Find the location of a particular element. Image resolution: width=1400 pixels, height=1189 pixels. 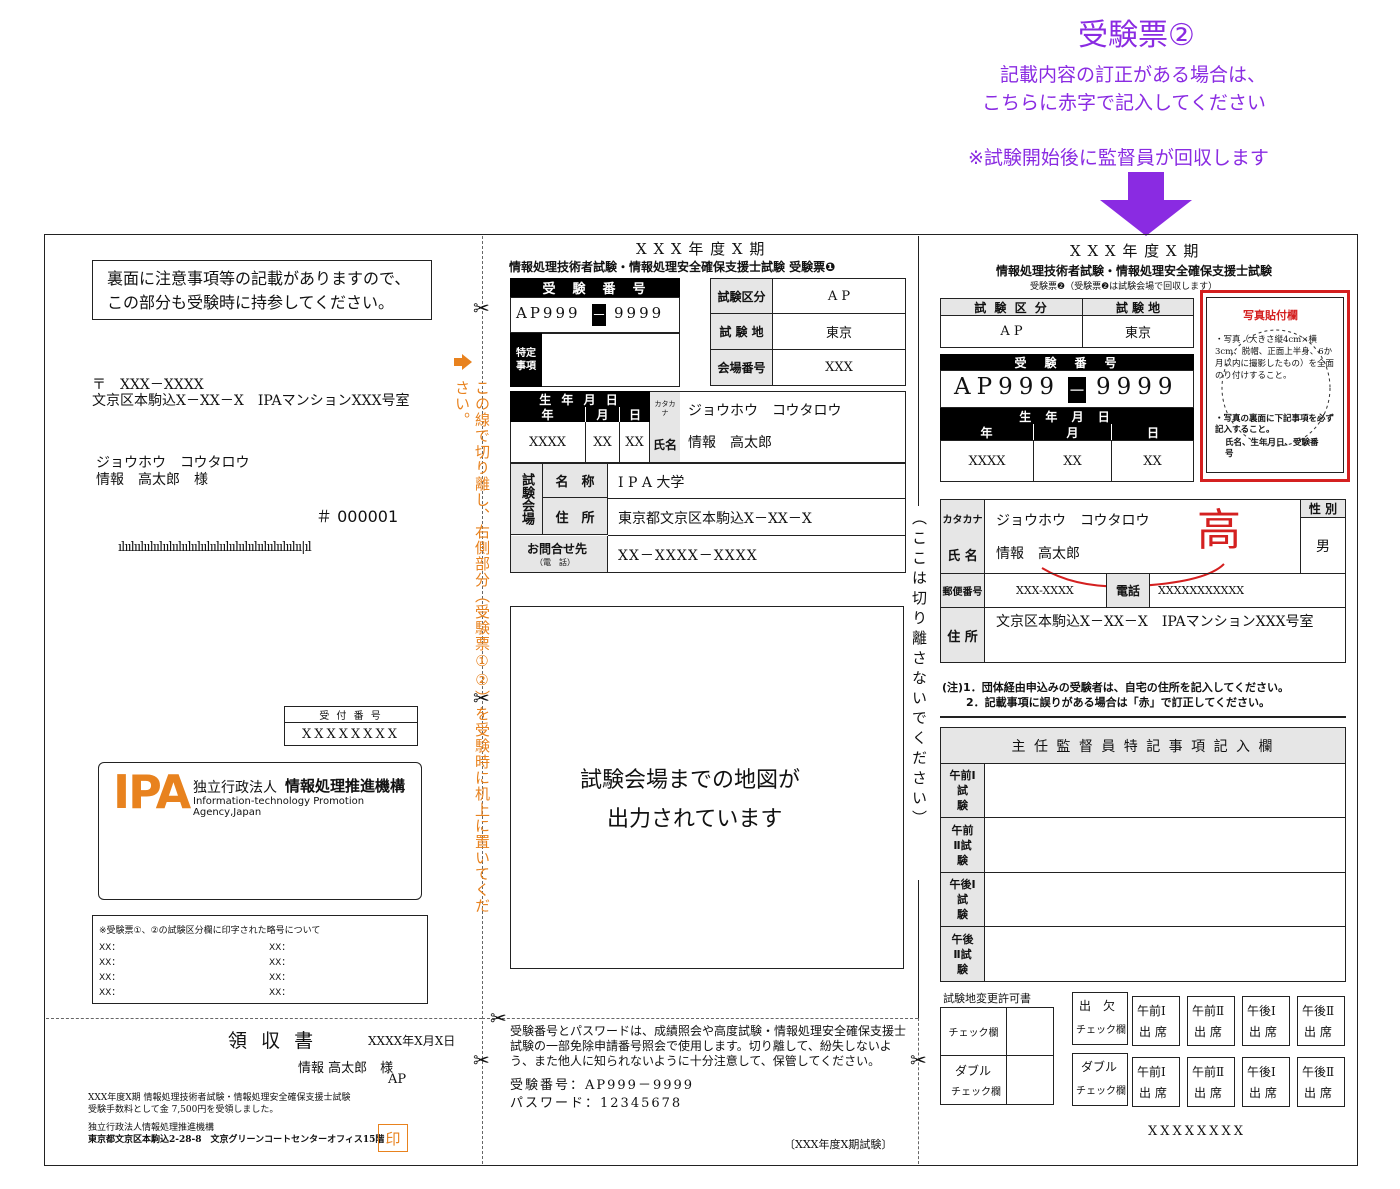

ticket2-addr-label: 住 所 is located at coordinates (963, 635).